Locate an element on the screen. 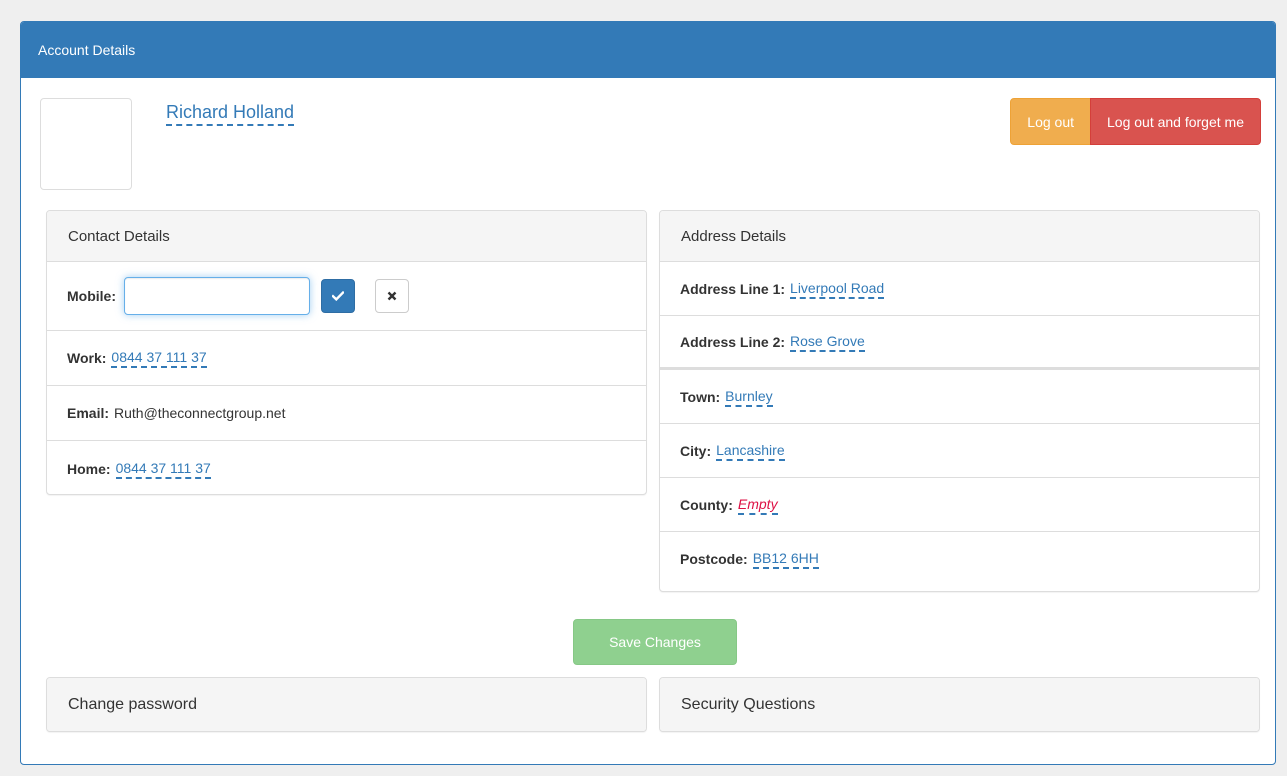 The width and height of the screenshot is (1287, 776). address-line2-row: Address Line 2: Rose Grove is located at coordinates (959, 343).